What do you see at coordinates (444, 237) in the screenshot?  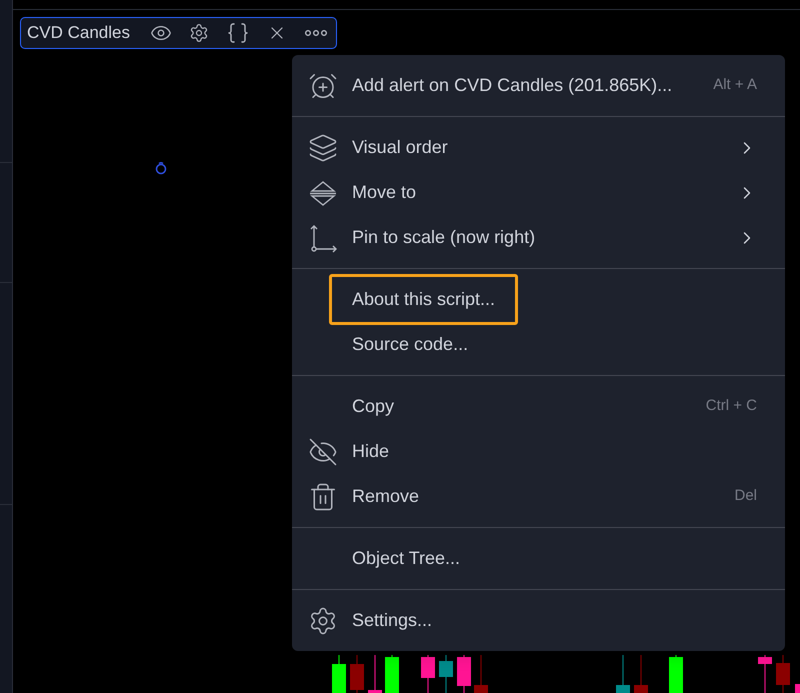 I see `menu-item-label: Pin to scale (now right)` at bounding box center [444, 237].